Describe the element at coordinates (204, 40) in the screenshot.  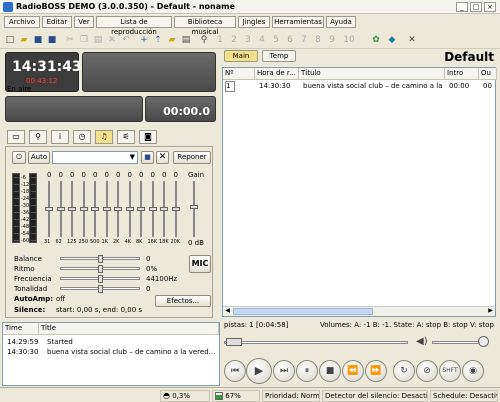
I see `find-icon: ⚲` at that location.